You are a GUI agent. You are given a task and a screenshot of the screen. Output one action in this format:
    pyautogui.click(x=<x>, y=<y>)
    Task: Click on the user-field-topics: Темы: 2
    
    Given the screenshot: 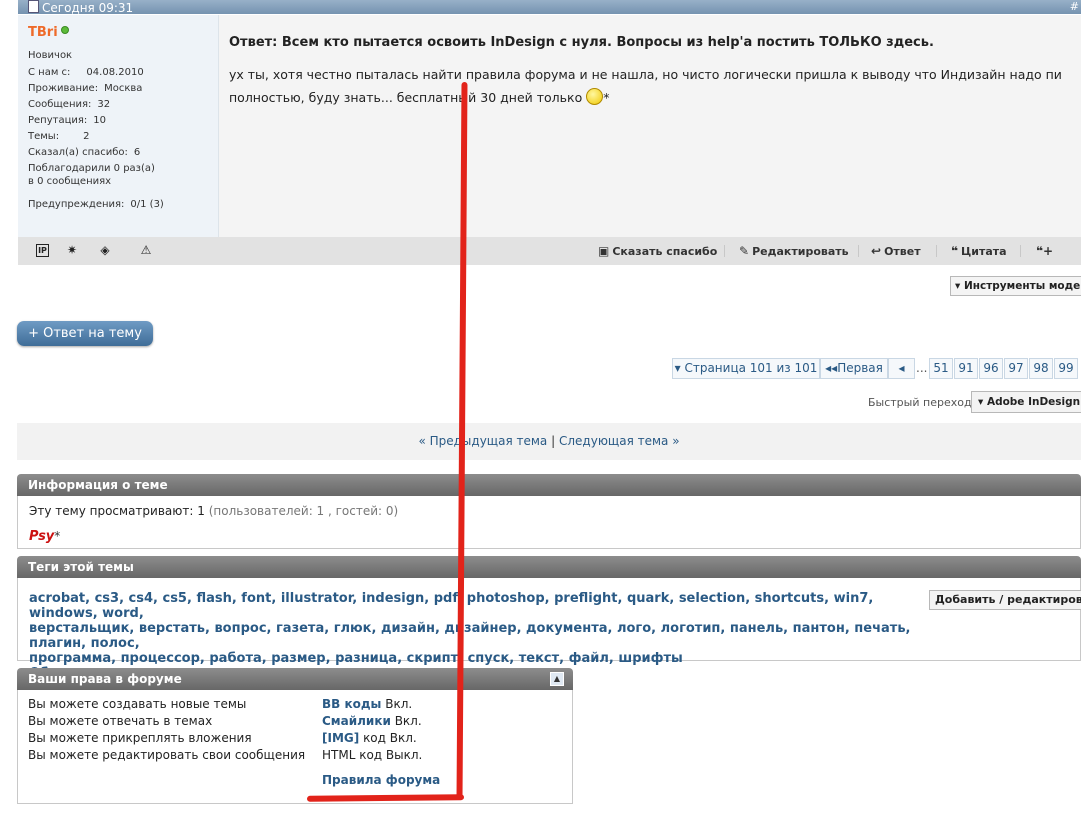 What is the action you would take?
    pyautogui.click(x=59, y=136)
    